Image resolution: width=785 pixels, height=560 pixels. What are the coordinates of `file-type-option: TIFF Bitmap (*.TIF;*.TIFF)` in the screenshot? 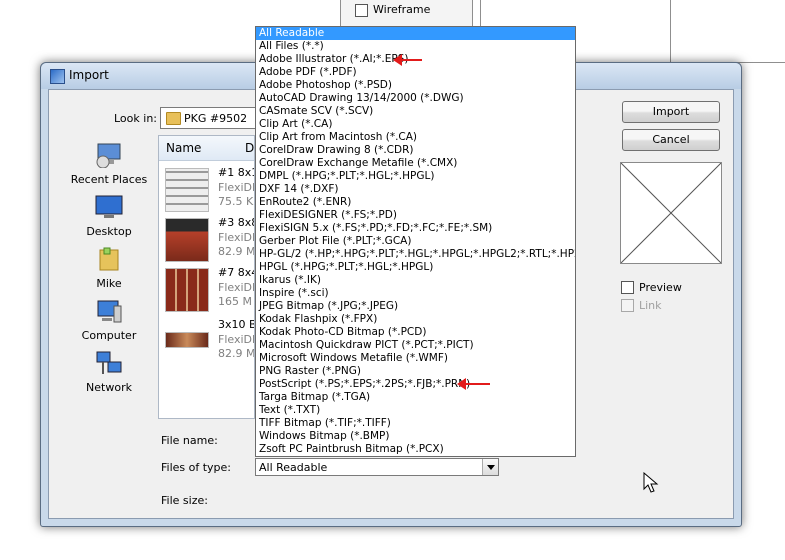 It's located at (415, 423).